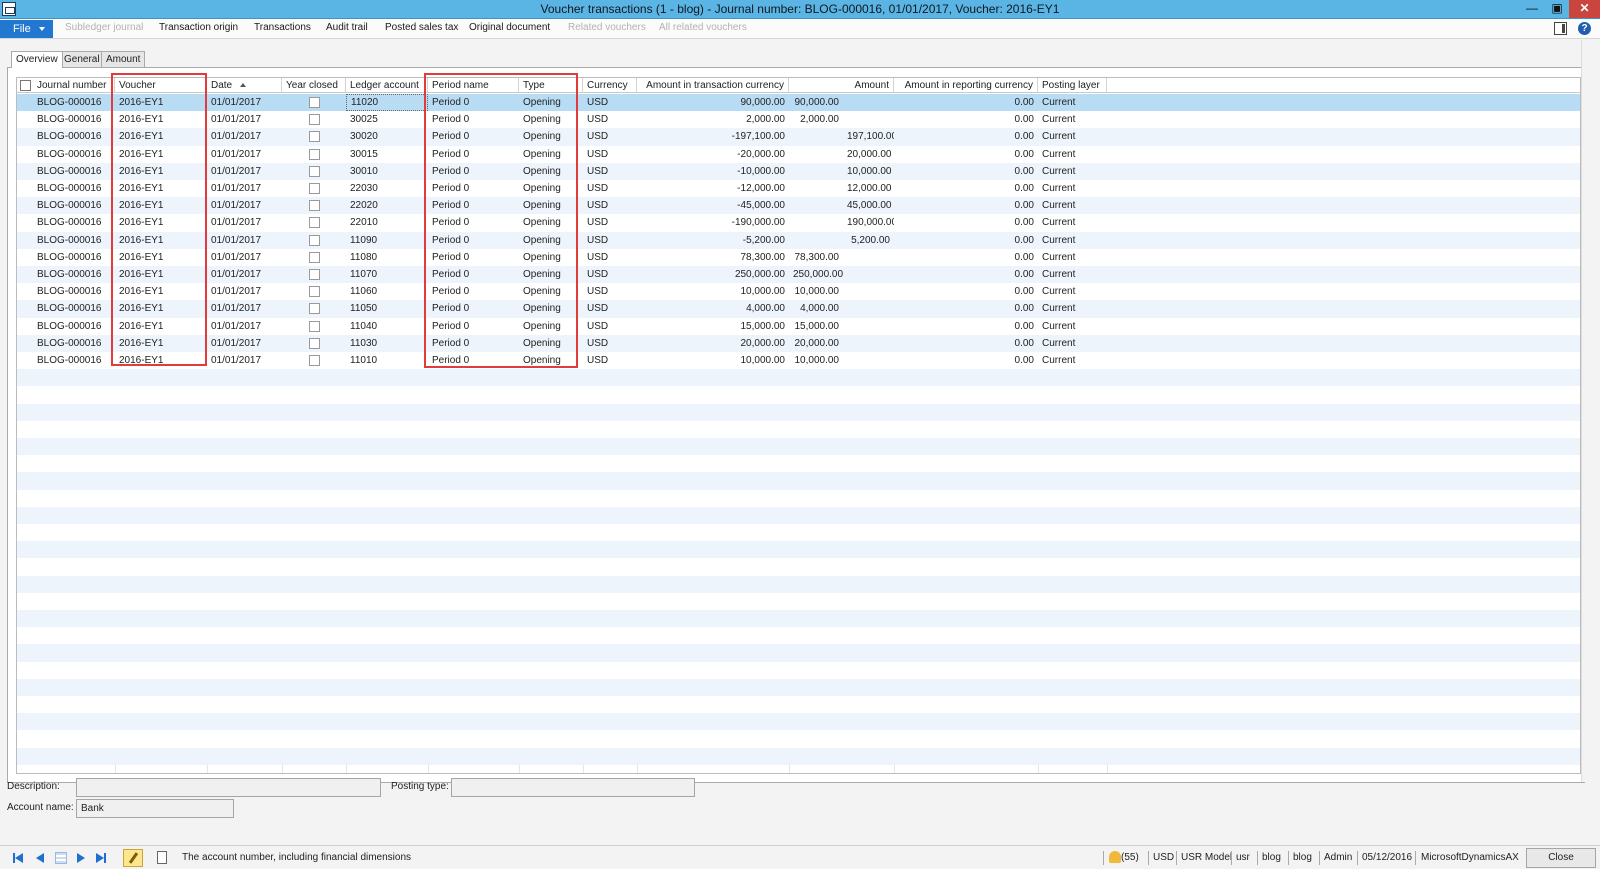 This screenshot has width=1600, height=869. Describe the element at coordinates (713, 102) in the screenshot. I see `cell-amount-transaction-currency: 90,000.00` at that location.